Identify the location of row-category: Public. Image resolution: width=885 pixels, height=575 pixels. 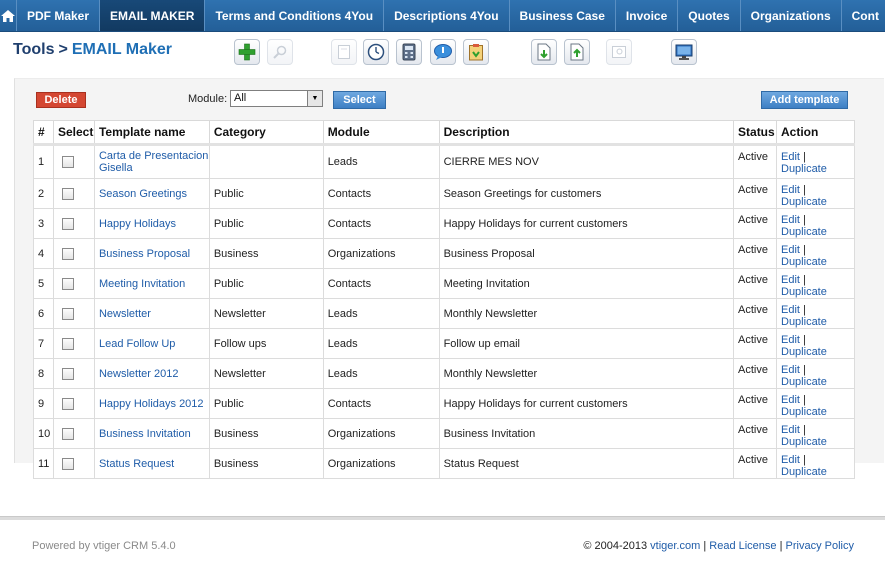
(266, 223).